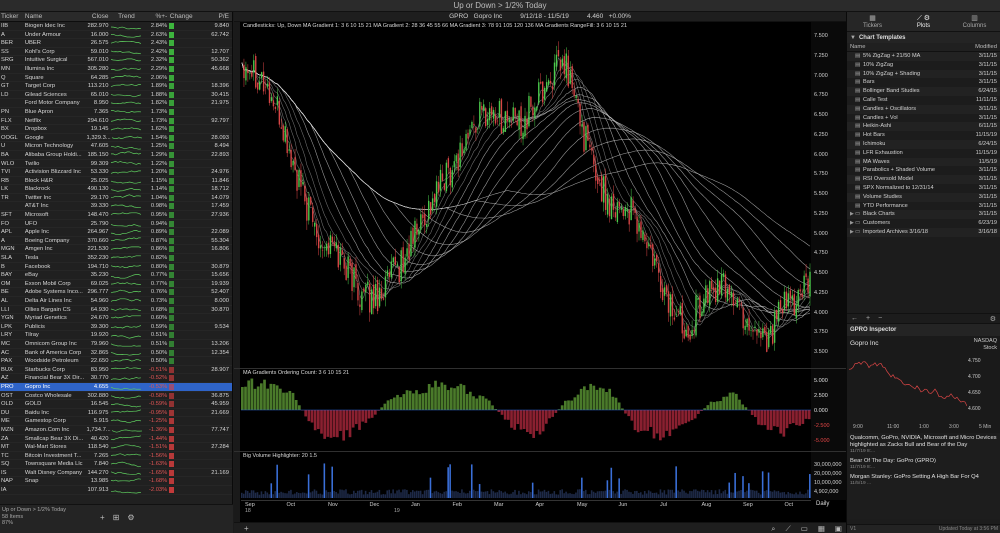 The height and width of the screenshot is (533, 1000). What do you see at coordinates (822, 504) in the screenshot?
I see `period-label: Daily` at bounding box center [822, 504].